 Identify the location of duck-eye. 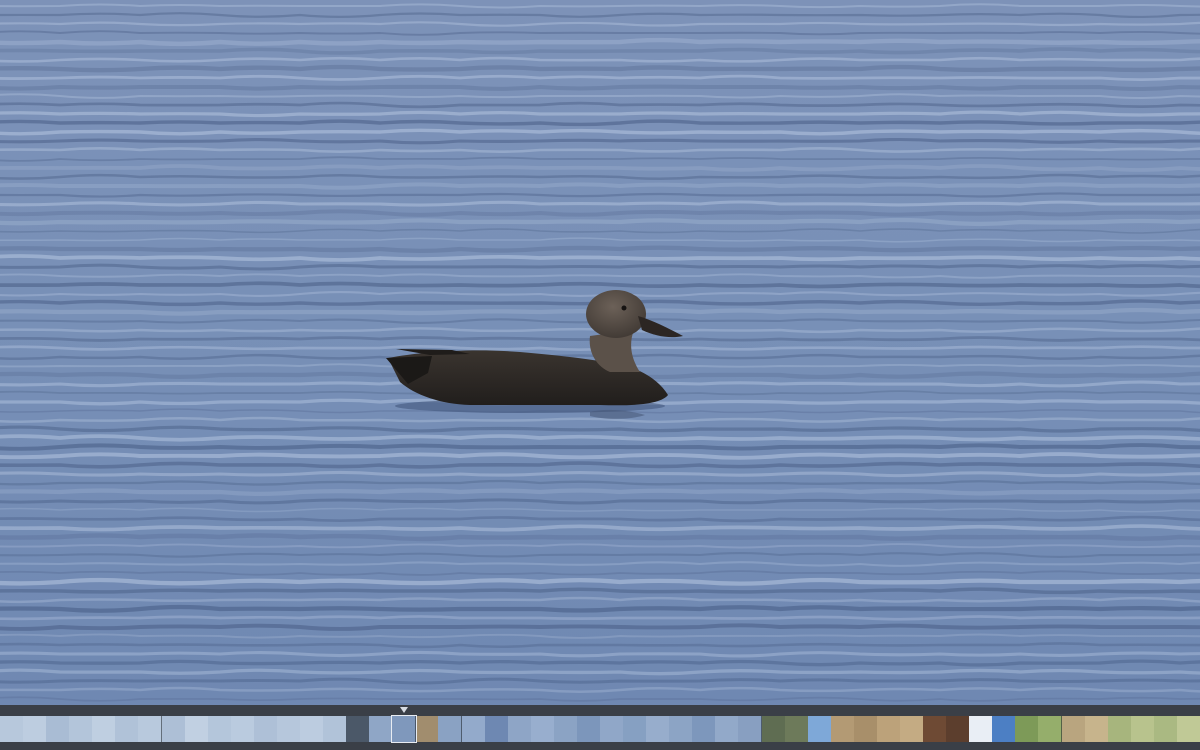
(624, 308).